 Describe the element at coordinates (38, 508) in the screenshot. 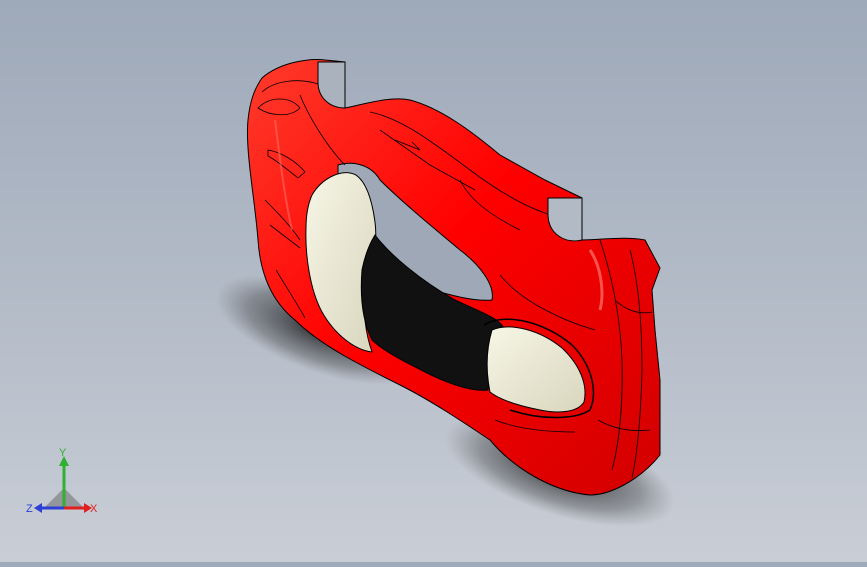

I see `z-axis-arrow` at that location.